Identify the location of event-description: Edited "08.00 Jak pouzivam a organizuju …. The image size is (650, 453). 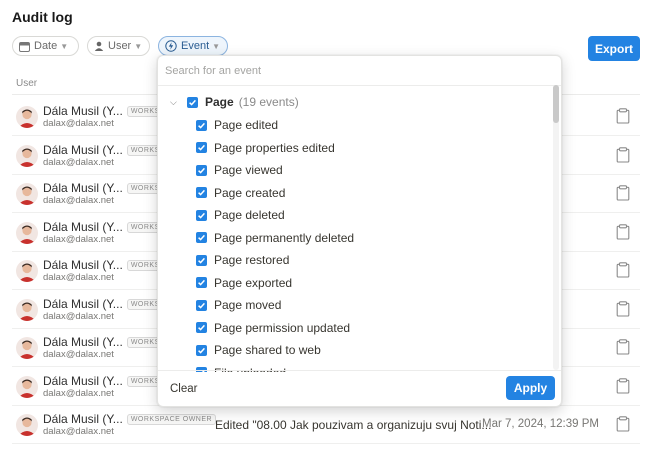
(353, 425).